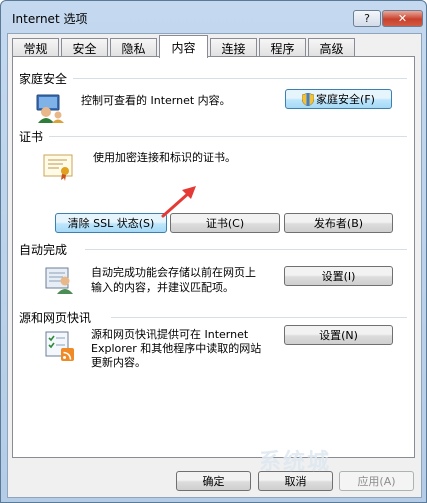 The height and width of the screenshot is (503, 427). I want to click on close-icon: ✕, so click(402, 18).